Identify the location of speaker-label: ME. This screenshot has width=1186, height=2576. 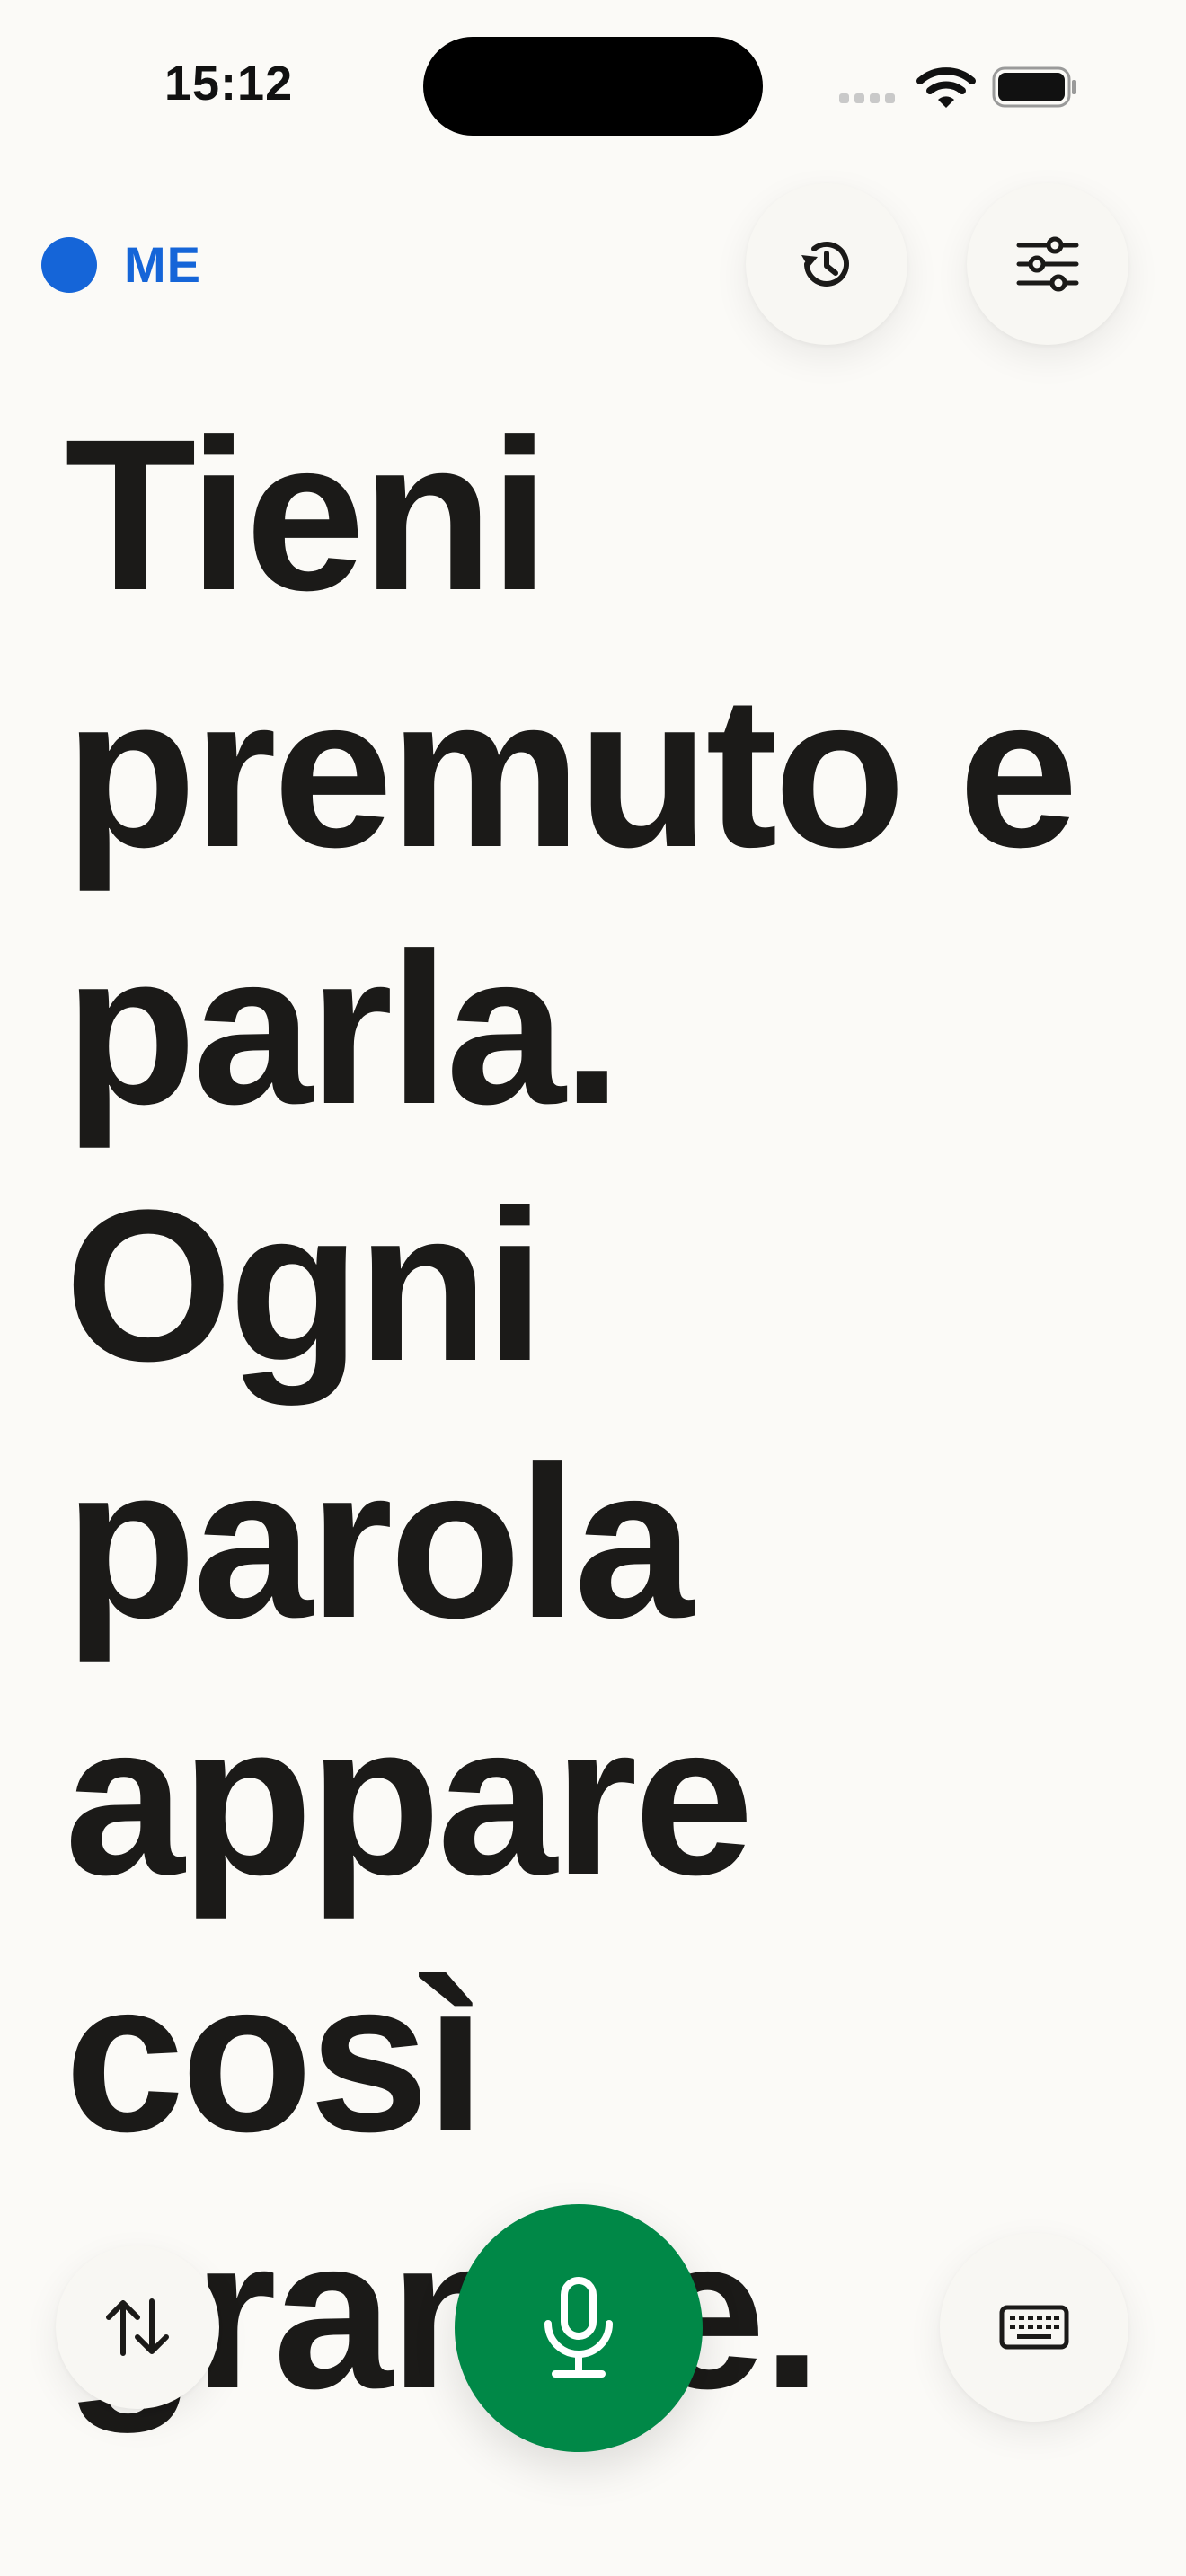
(162, 264).